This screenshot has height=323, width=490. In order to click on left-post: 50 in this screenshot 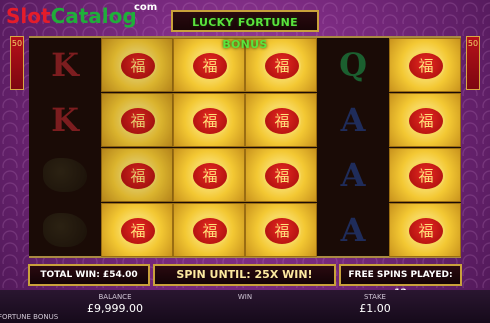, I will do `click(17, 63)`.